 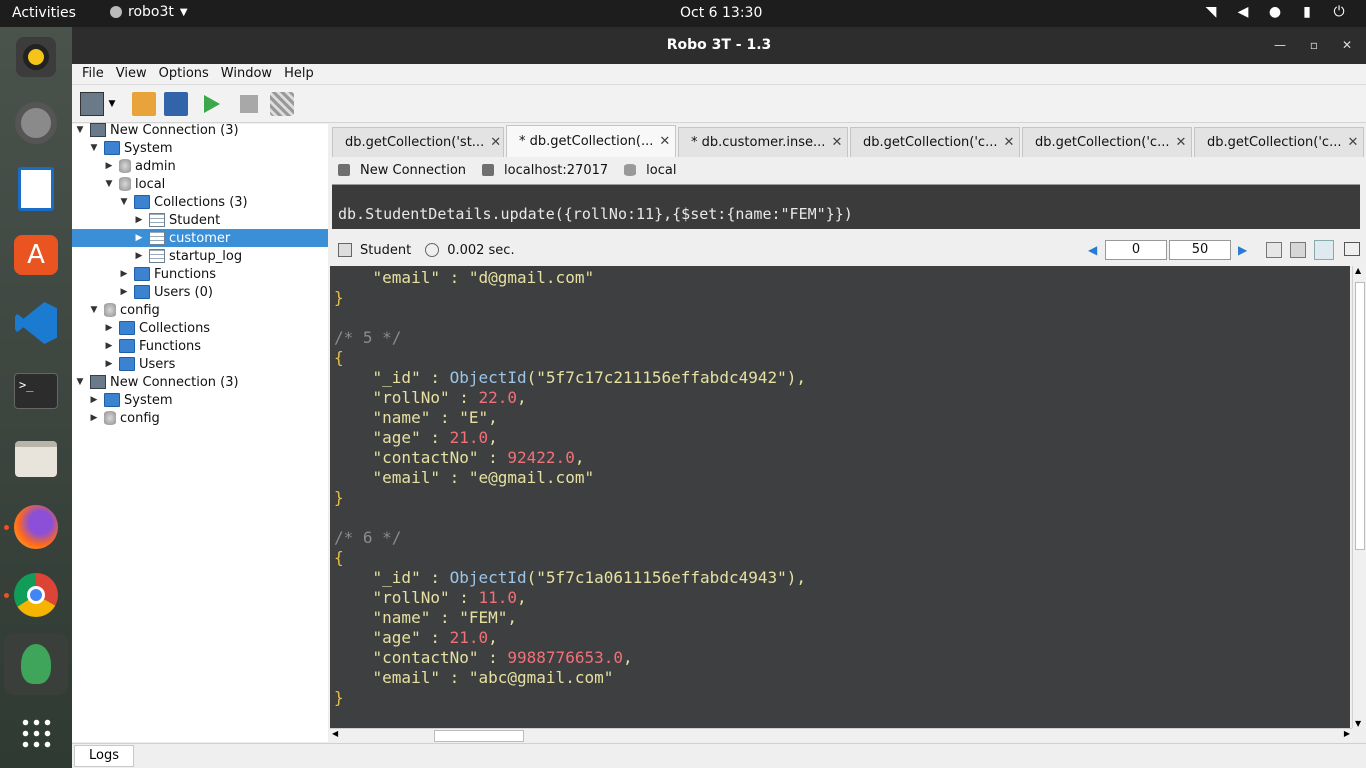 What do you see at coordinates (1307, 12) in the screenshot?
I see `battery-icon: ▮` at bounding box center [1307, 12].